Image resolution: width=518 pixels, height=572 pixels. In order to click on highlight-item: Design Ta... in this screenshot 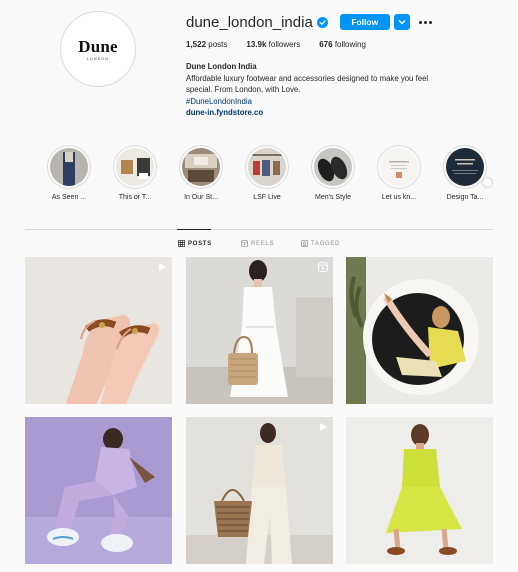, I will do `click(465, 173)`.